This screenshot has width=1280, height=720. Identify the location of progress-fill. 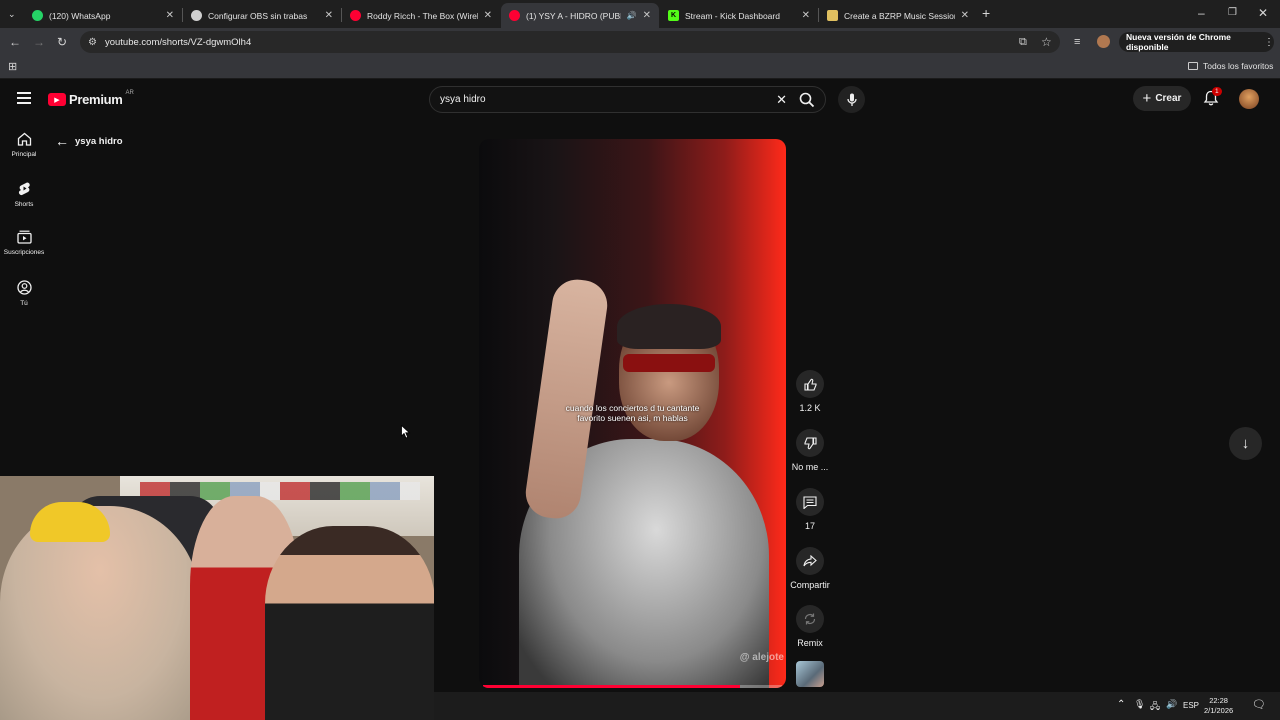
(612, 686).